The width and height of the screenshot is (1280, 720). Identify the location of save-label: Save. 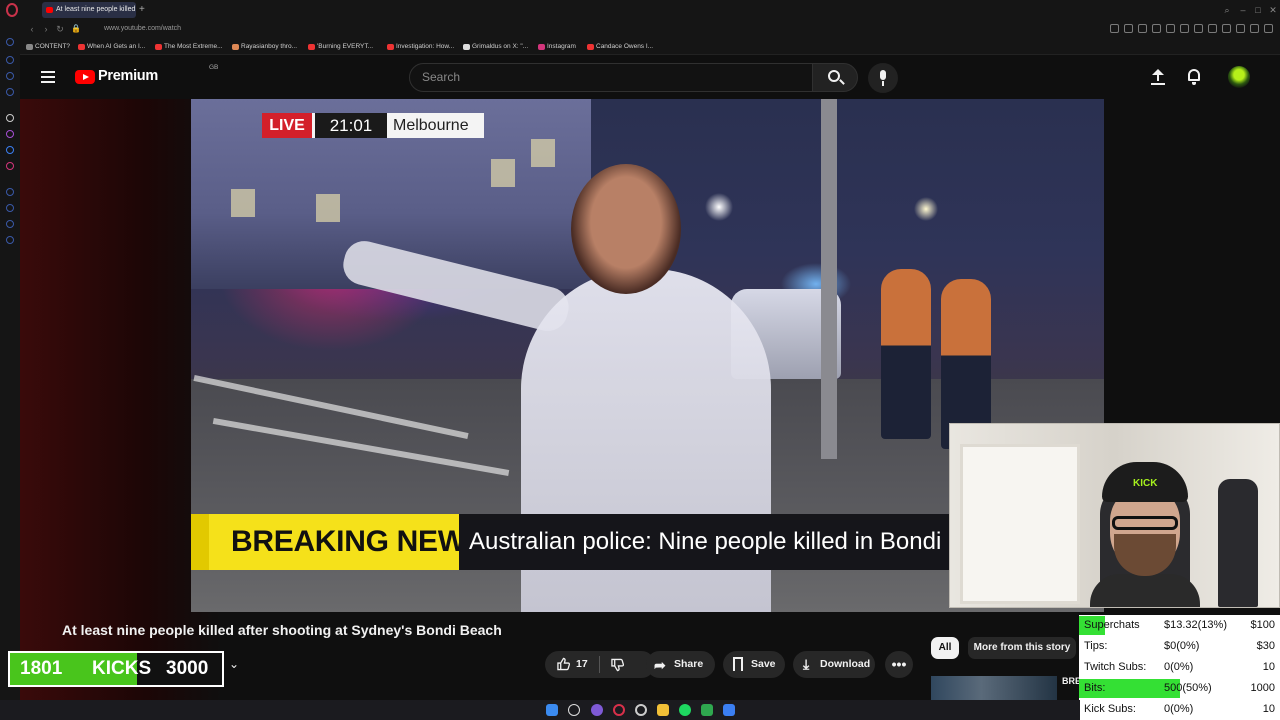
(763, 664).